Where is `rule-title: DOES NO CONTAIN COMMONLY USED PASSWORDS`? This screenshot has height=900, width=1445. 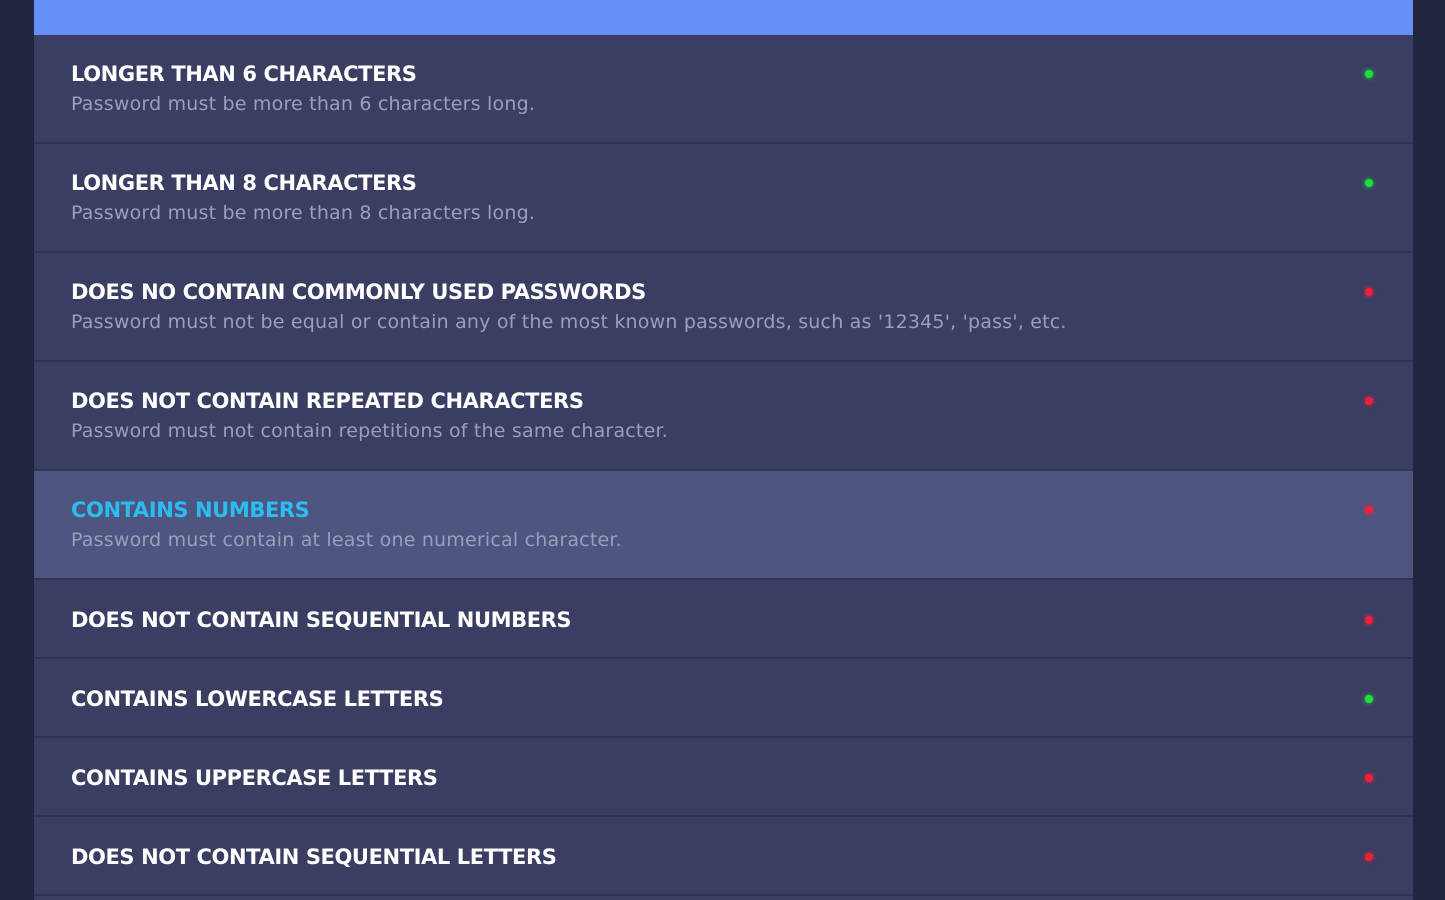
rule-title: DOES NO CONTAIN COMMONLY USED PASSWORDS is located at coordinates (358, 292).